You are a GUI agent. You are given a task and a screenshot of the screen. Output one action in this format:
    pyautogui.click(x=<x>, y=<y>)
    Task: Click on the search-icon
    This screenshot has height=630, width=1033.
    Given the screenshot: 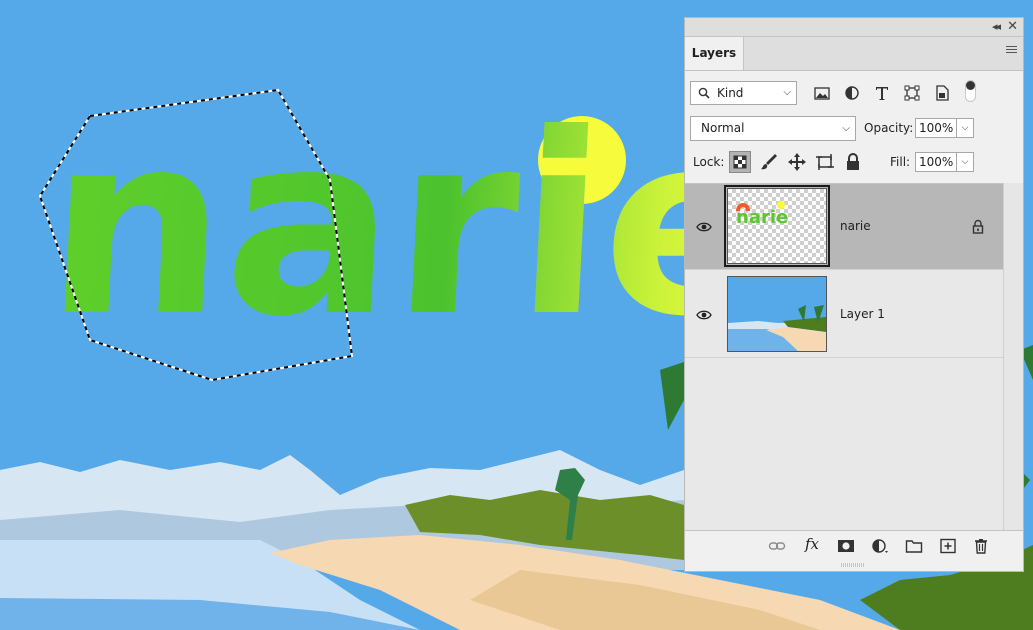 What is the action you would take?
    pyautogui.click(x=704, y=93)
    